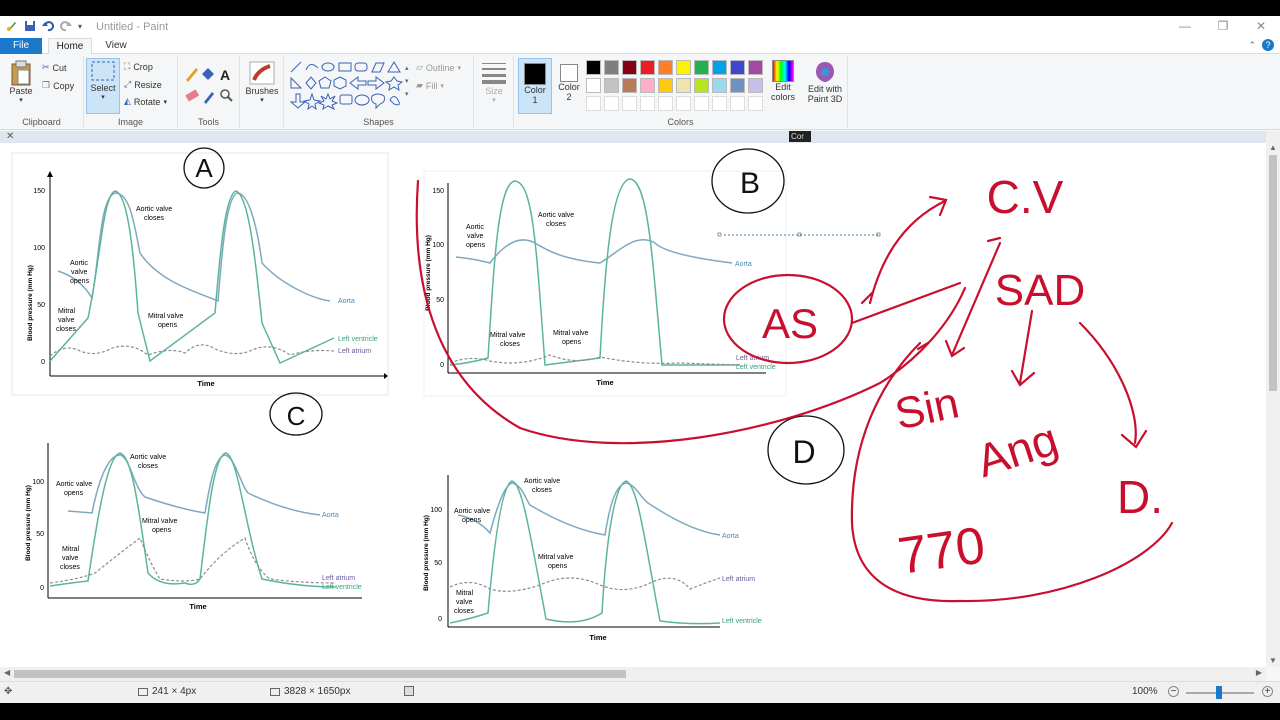  What do you see at coordinates (430, 85) in the screenshot?
I see `fill-button: ▰ Fill ▾` at bounding box center [430, 85].